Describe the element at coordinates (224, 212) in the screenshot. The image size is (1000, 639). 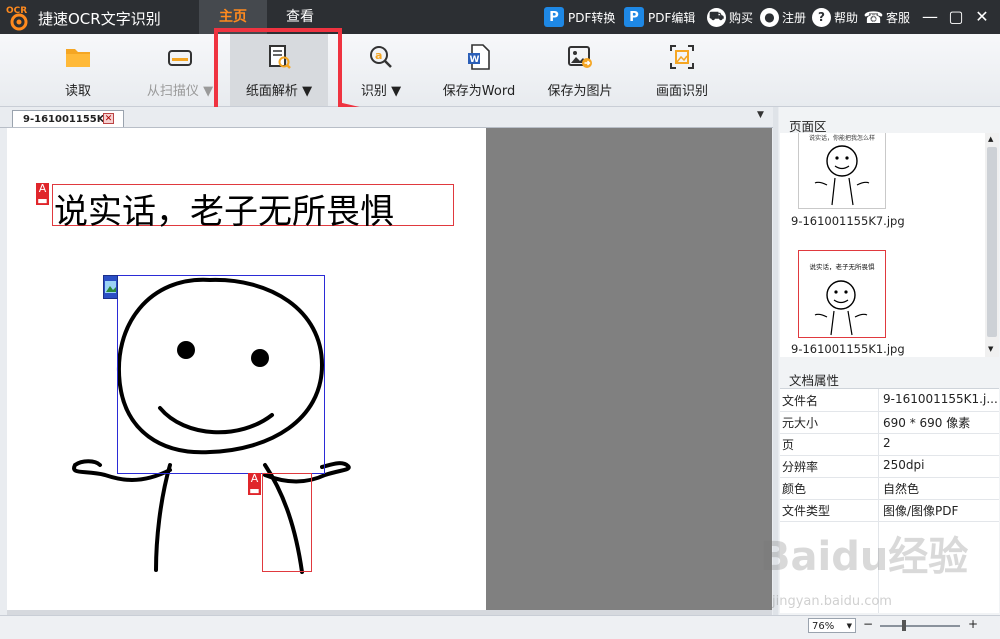
I see `document-headline: 说实话，老子无所畏惧` at that location.